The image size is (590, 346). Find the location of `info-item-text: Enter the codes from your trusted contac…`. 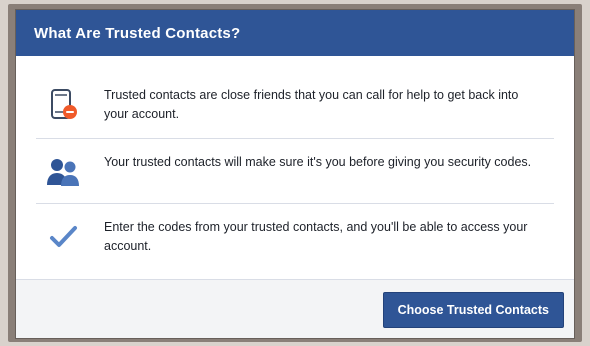

info-item-text: Enter the codes from your trusted contac… is located at coordinates (316, 236).